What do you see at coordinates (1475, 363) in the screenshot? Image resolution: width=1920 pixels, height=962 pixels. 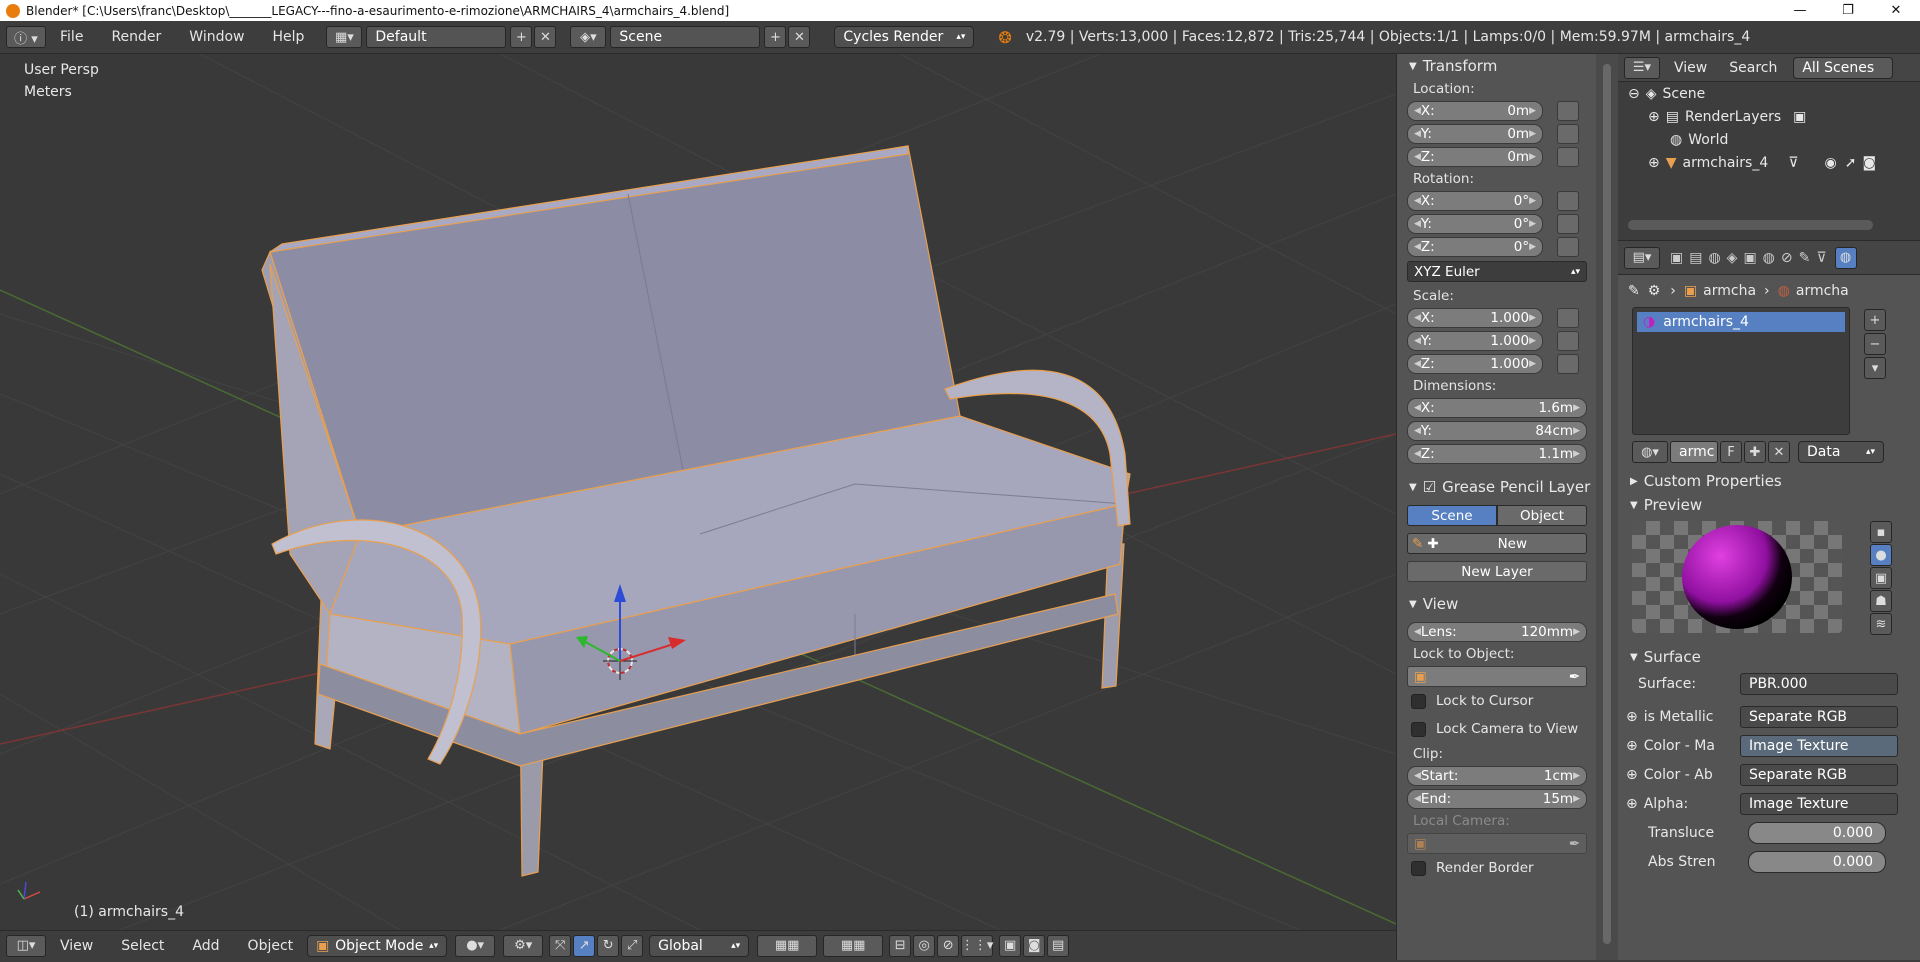 I see `scale-z-field: ◀ Z: 1.000 ▶` at bounding box center [1475, 363].